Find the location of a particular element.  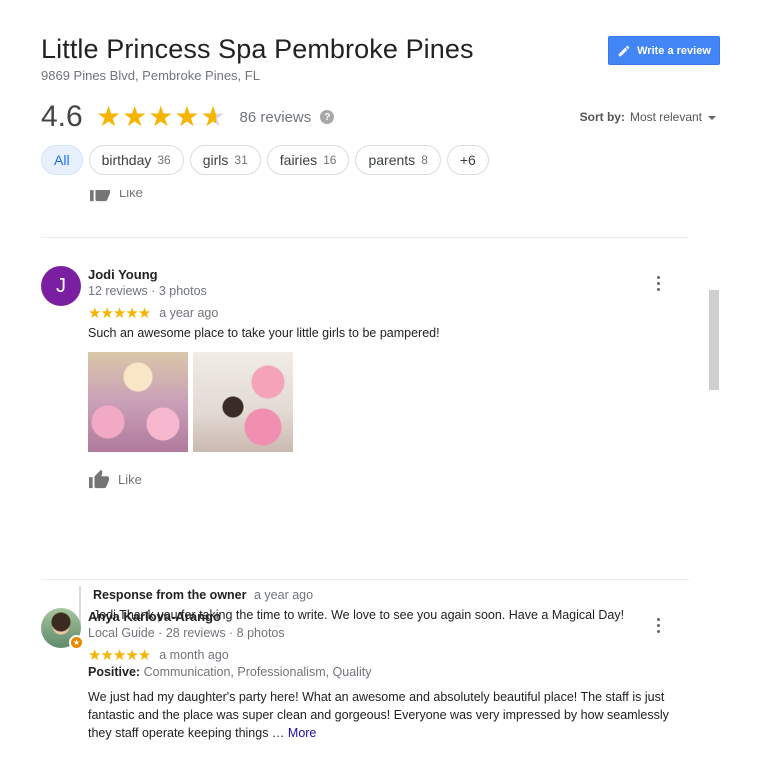

chip-all: All is located at coordinates (62, 160).